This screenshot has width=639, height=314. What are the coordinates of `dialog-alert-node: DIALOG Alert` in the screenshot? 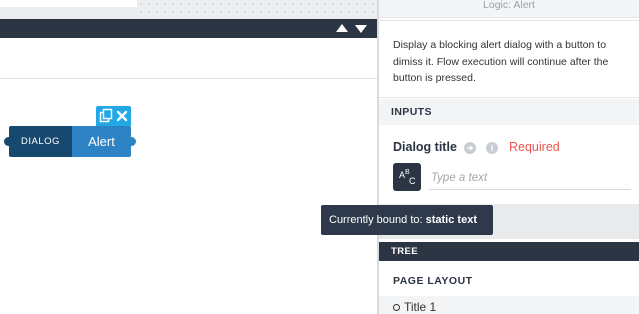 It's located at (70, 141).